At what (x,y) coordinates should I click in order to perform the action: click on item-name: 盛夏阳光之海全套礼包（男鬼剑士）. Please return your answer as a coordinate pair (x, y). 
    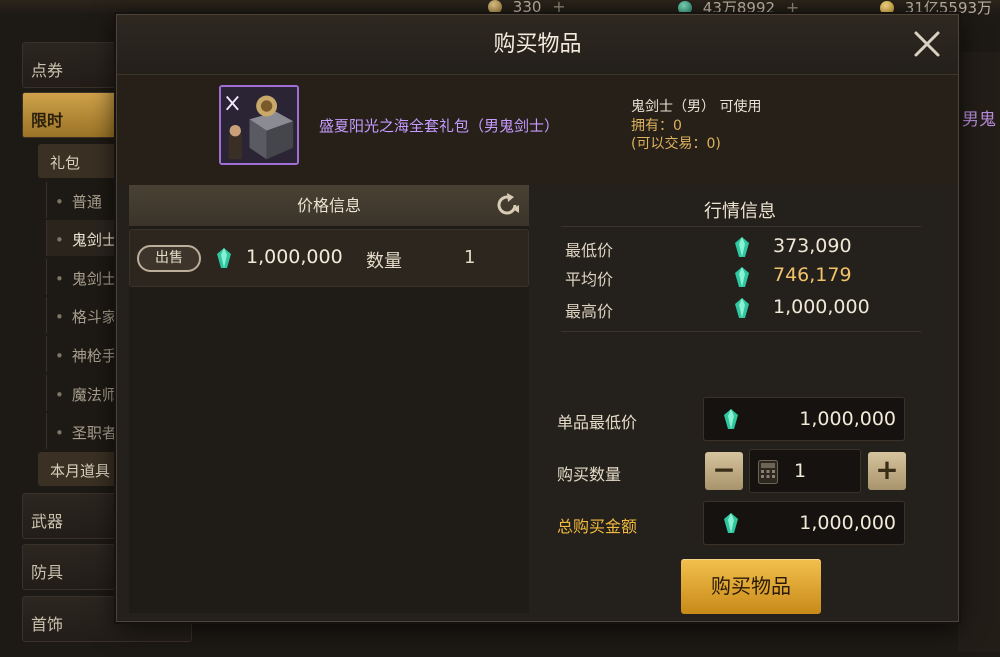
    Looking at the image, I should click on (439, 126).